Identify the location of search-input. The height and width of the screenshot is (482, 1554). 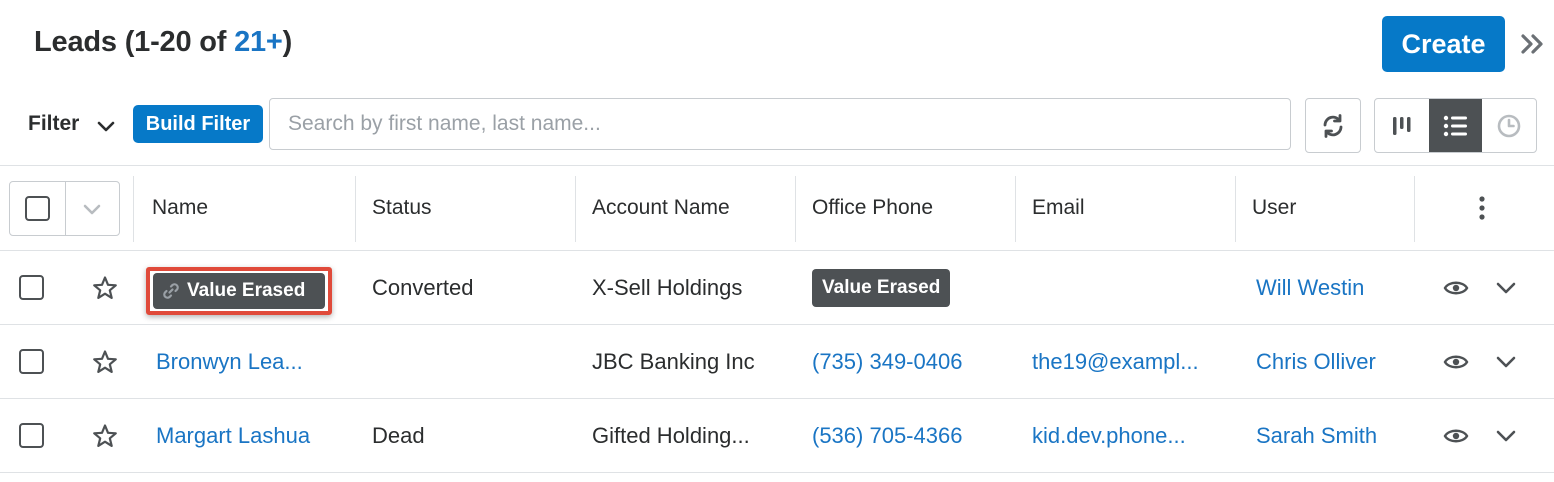
(780, 124).